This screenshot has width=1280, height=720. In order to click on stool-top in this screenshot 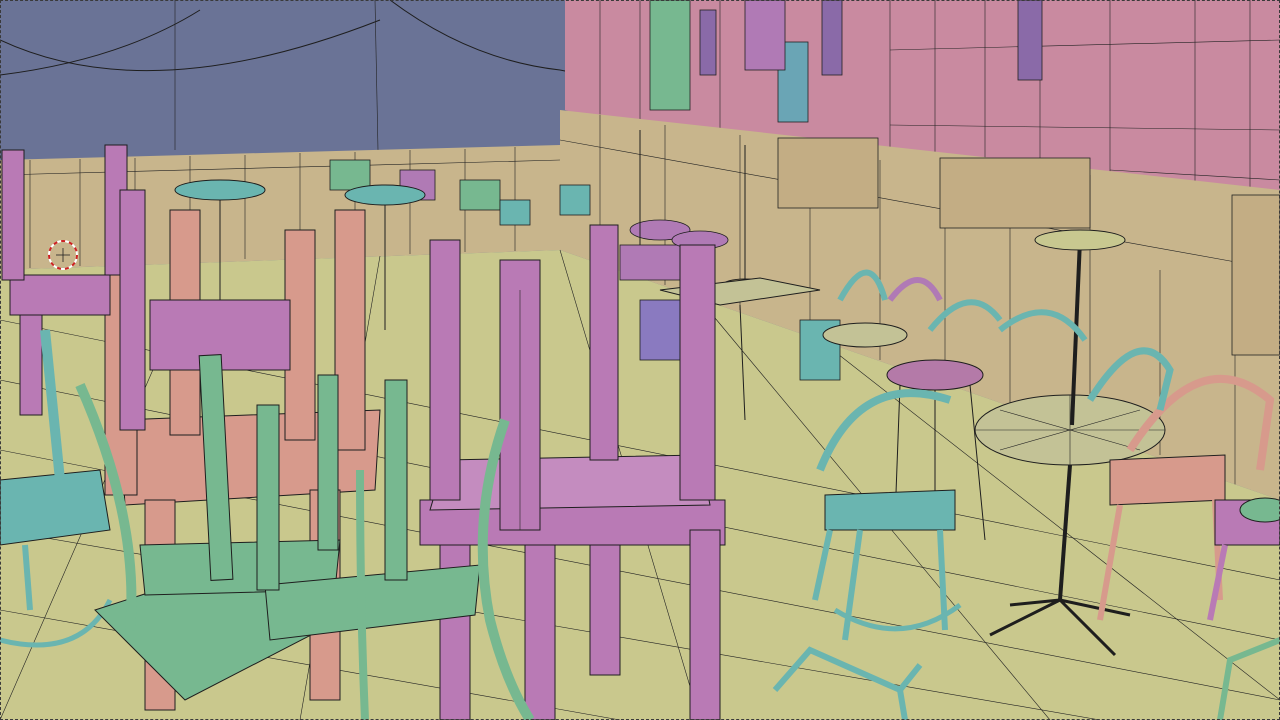, I will do `click(935, 375)`.